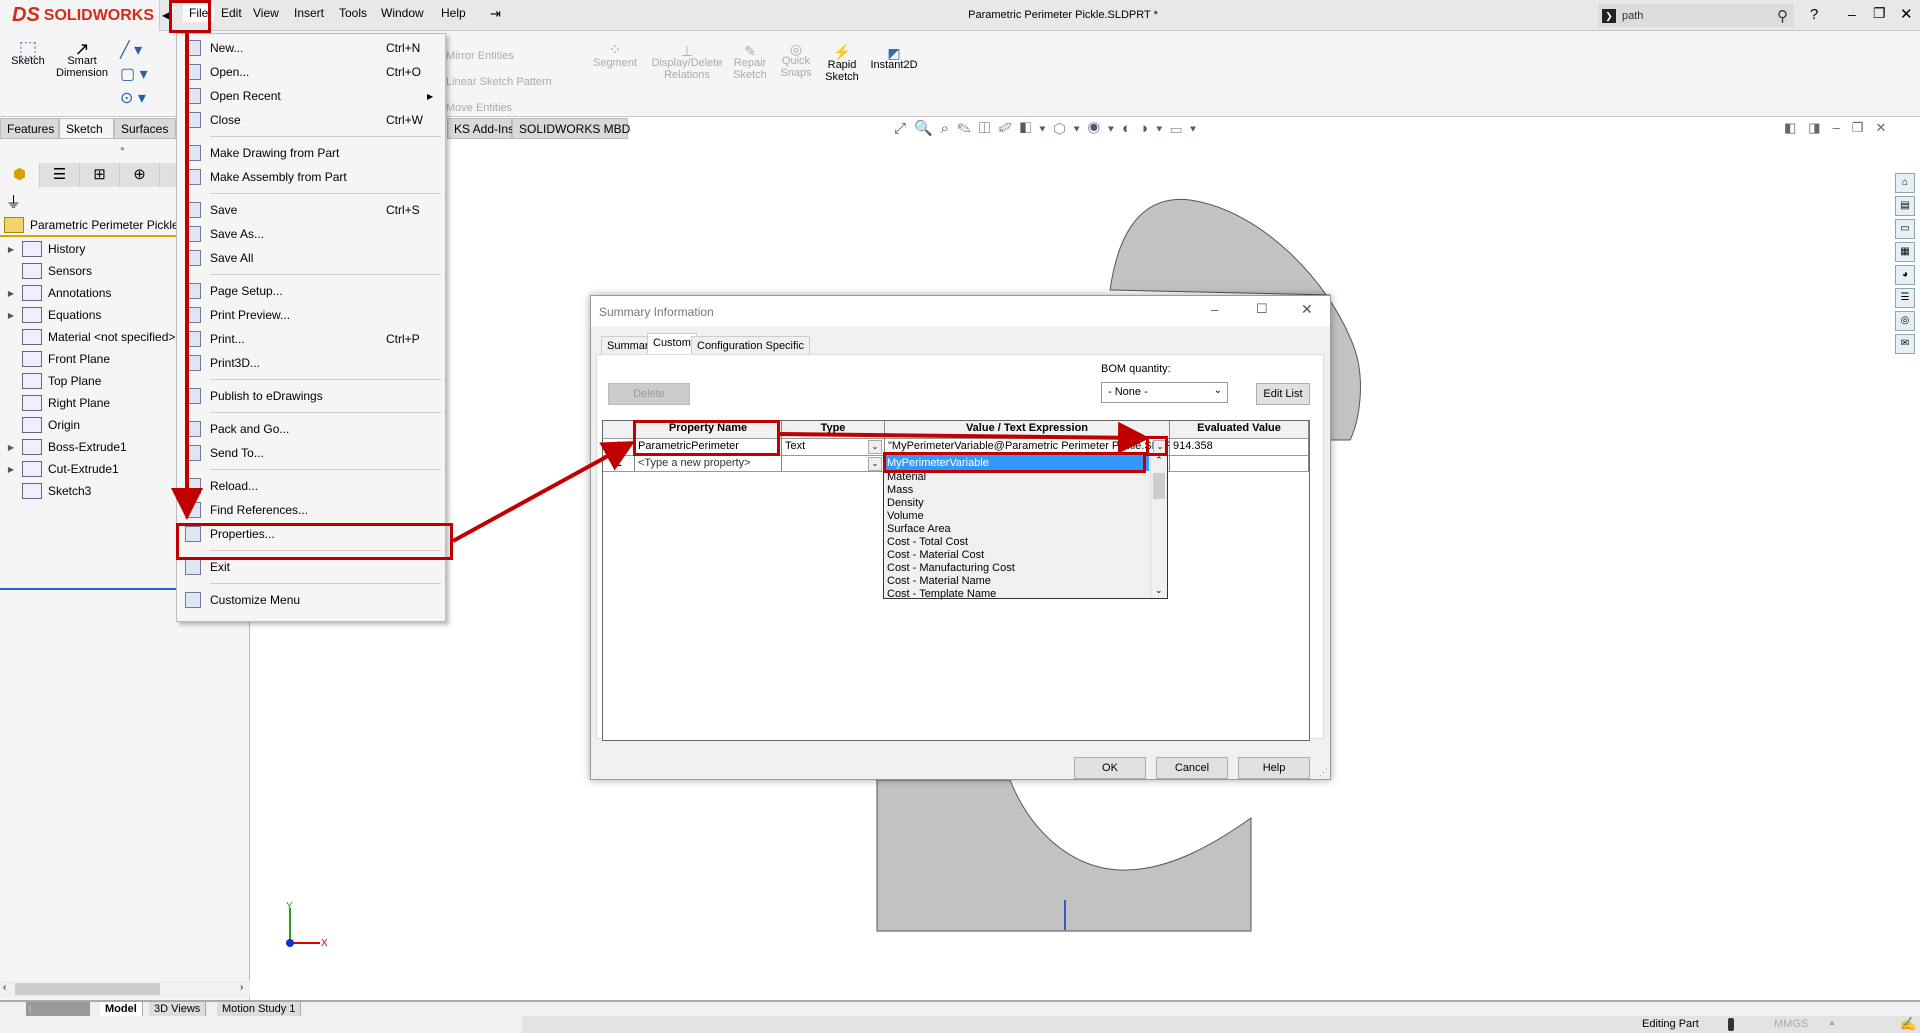 The height and width of the screenshot is (1033, 1920). I want to click on file-menu-item: Customize Menu, so click(311, 600).